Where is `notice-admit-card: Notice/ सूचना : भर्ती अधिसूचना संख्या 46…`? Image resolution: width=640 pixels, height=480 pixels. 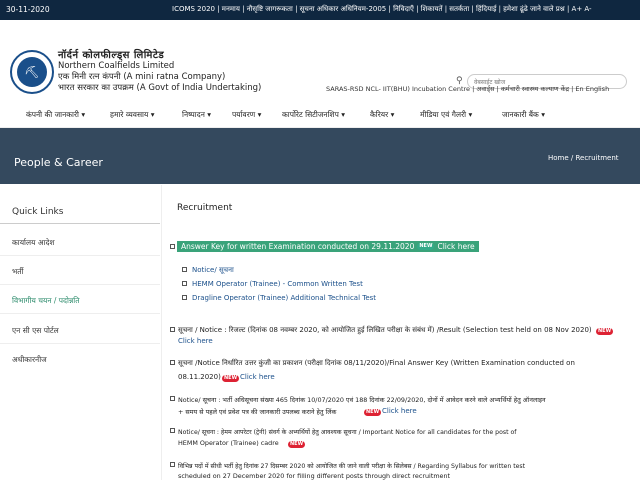 notice-admit-card: Notice/ सूचना : भर्ती अधिसूचना संख्या 46… is located at coordinates (362, 399).